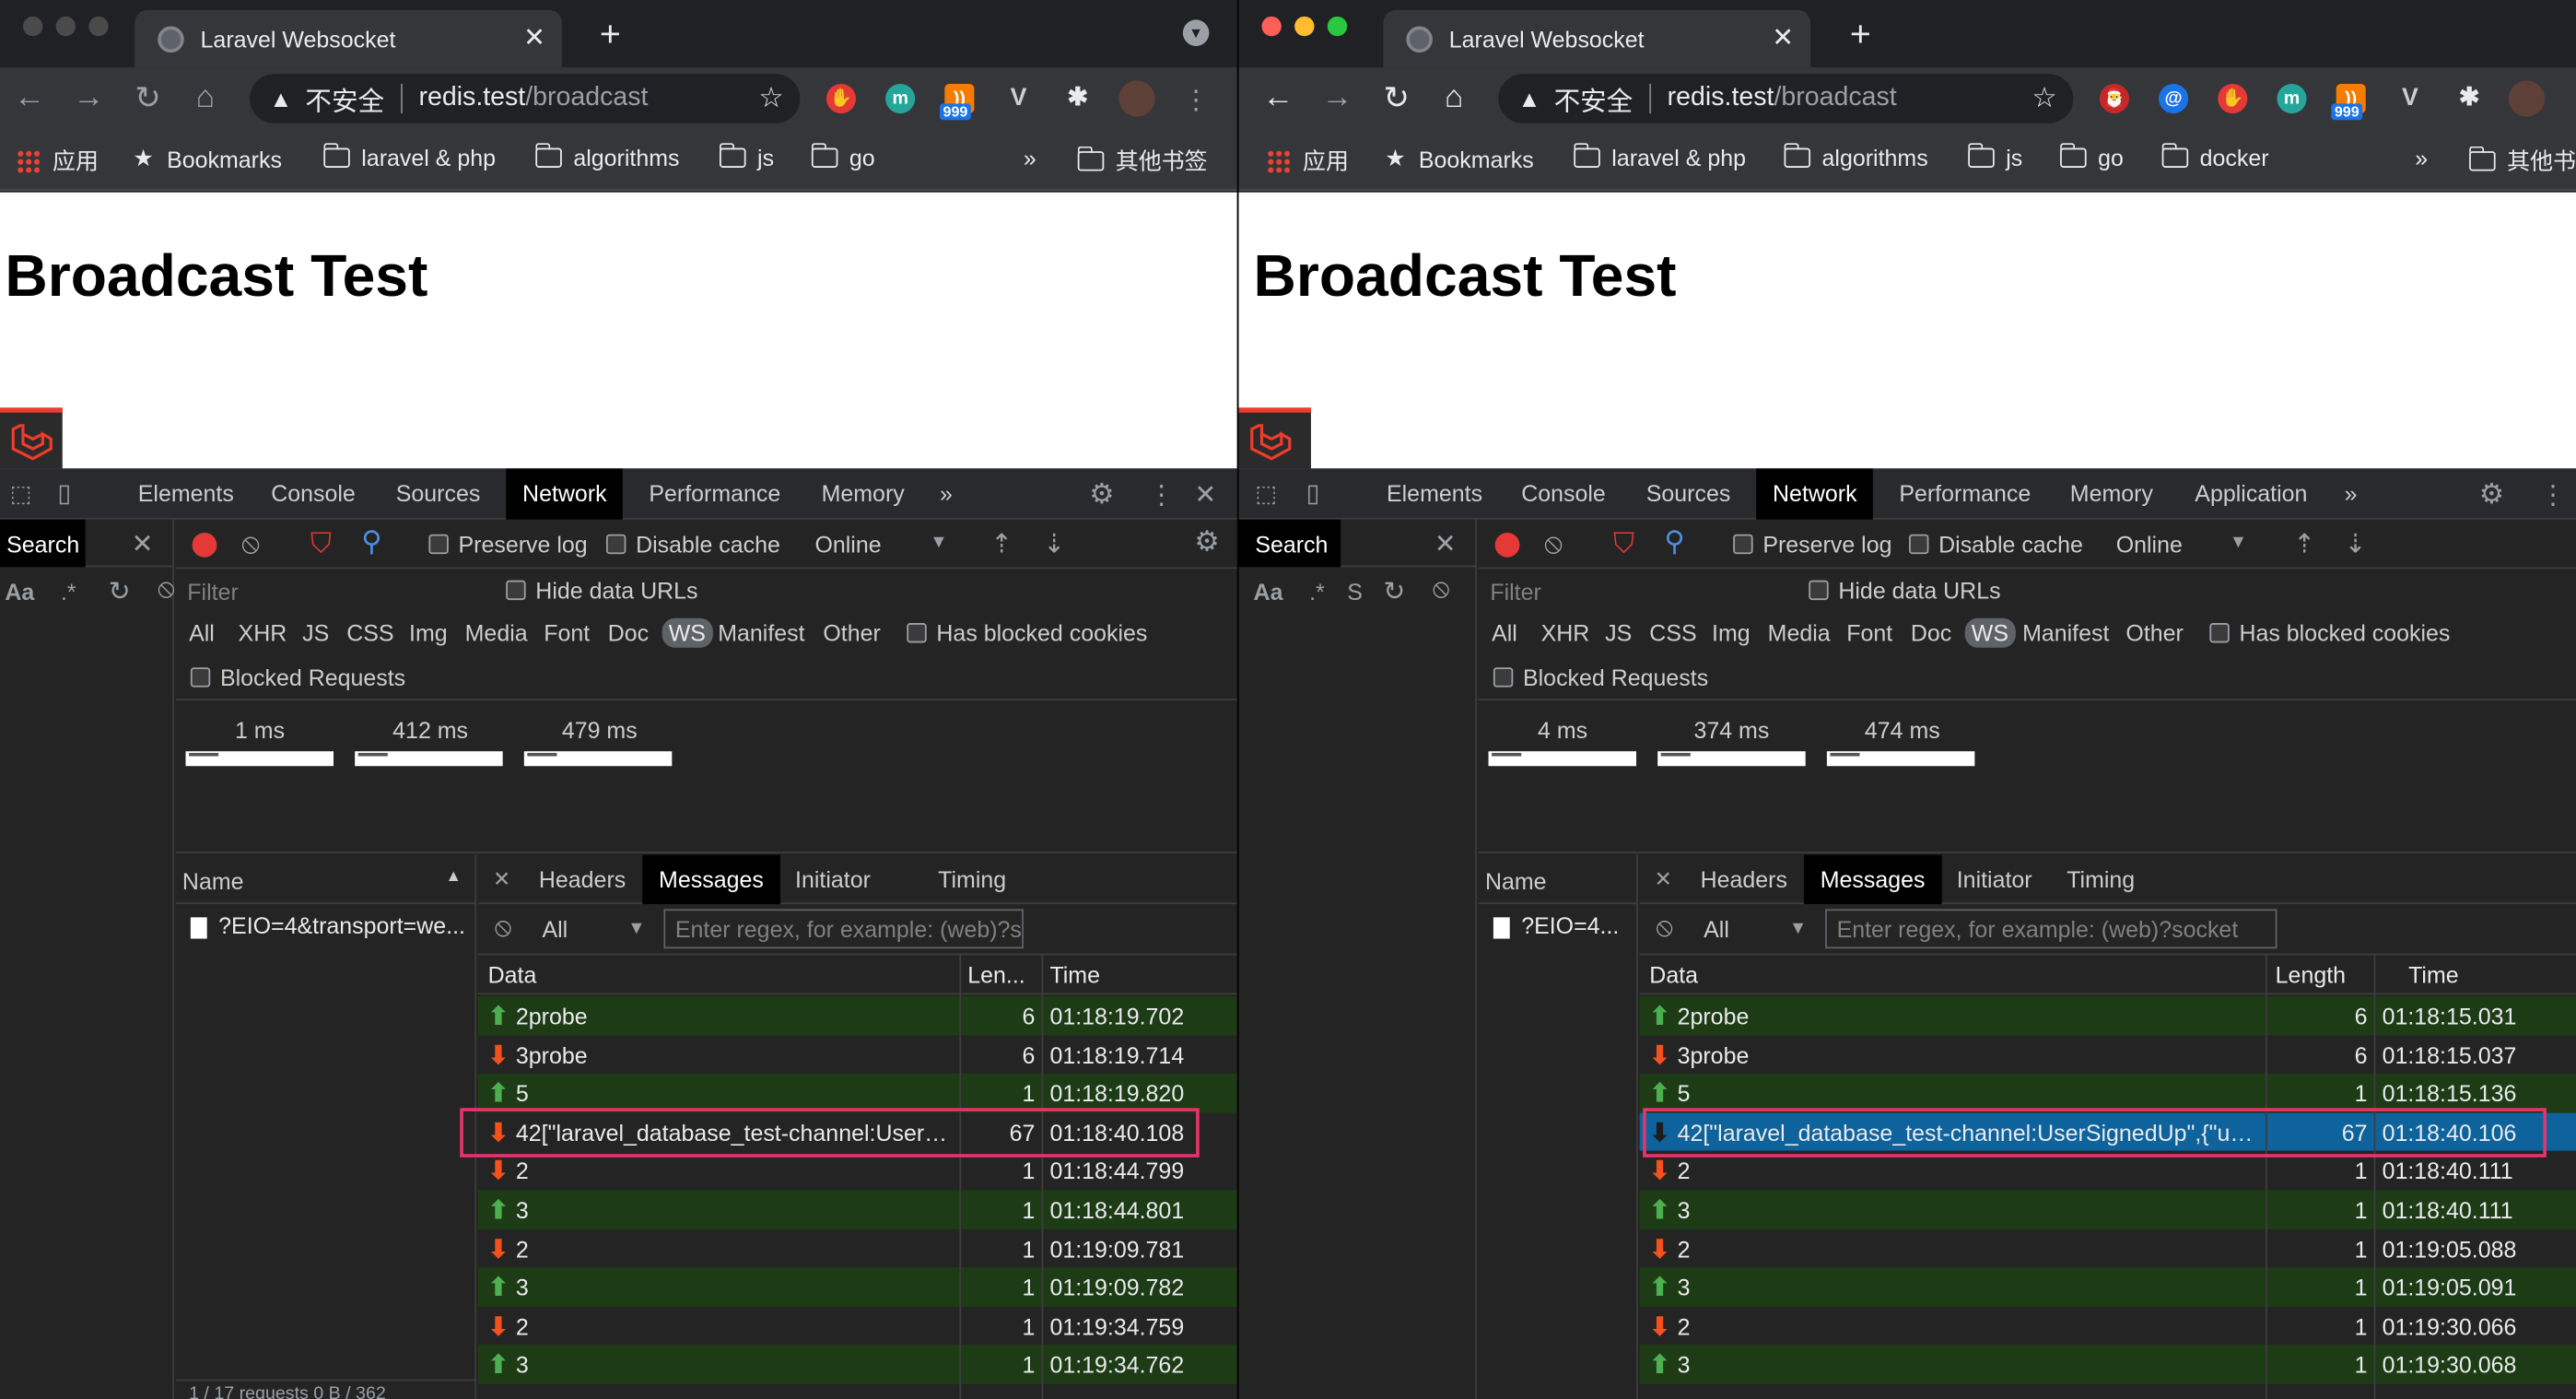  What do you see at coordinates (321, 545) in the screenshot?
I see `filter-icon: ⛉` at bounding box center [321, 545].